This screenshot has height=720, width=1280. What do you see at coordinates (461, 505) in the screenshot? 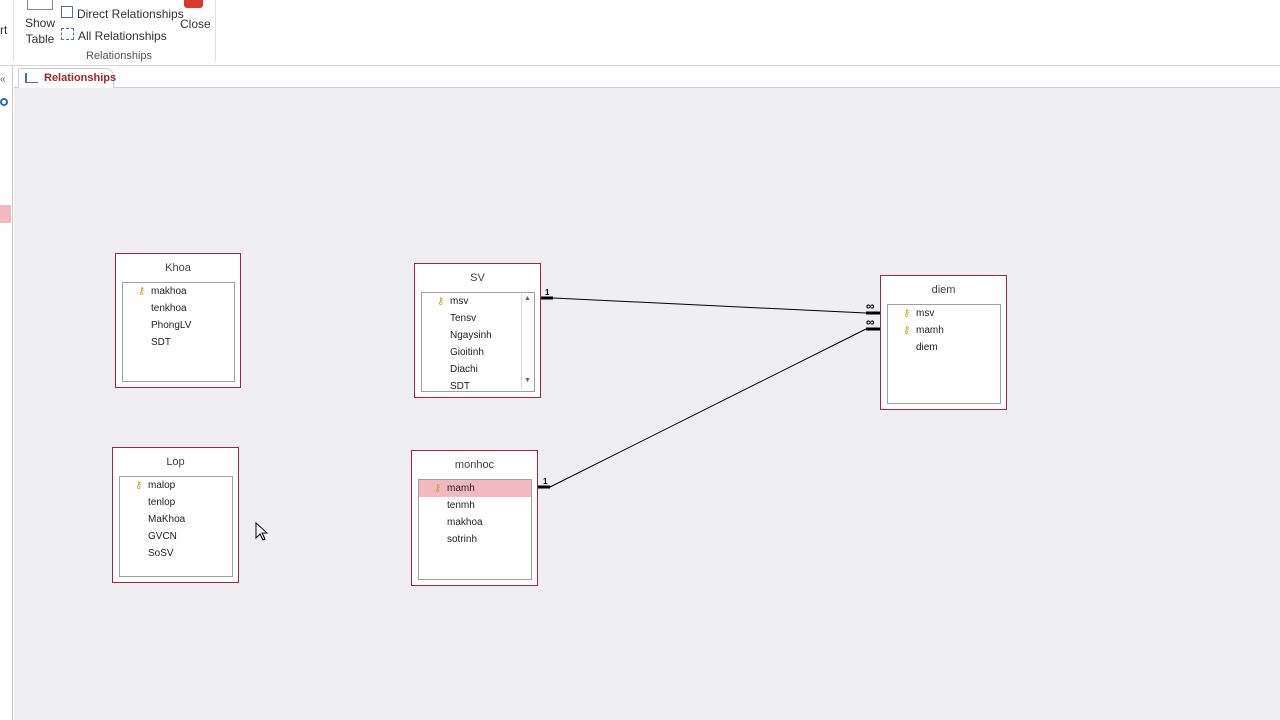
I see `field-name: tenmh` at bounding box center [461, 505].